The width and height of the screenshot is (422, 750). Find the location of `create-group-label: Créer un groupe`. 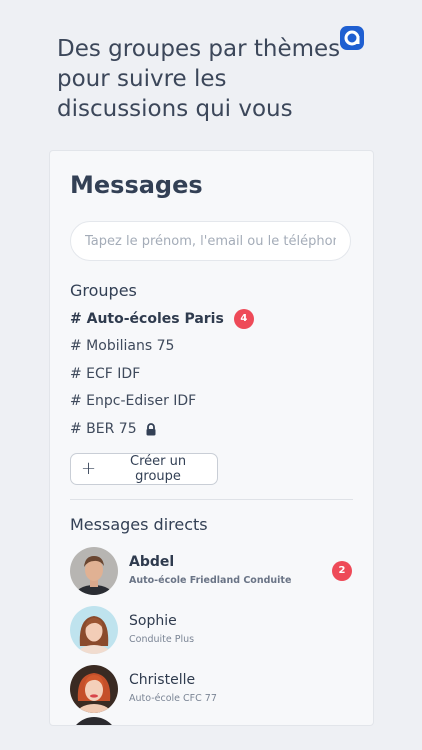

create-group-label: Créer un groupe is located at coordinates (158, 469).